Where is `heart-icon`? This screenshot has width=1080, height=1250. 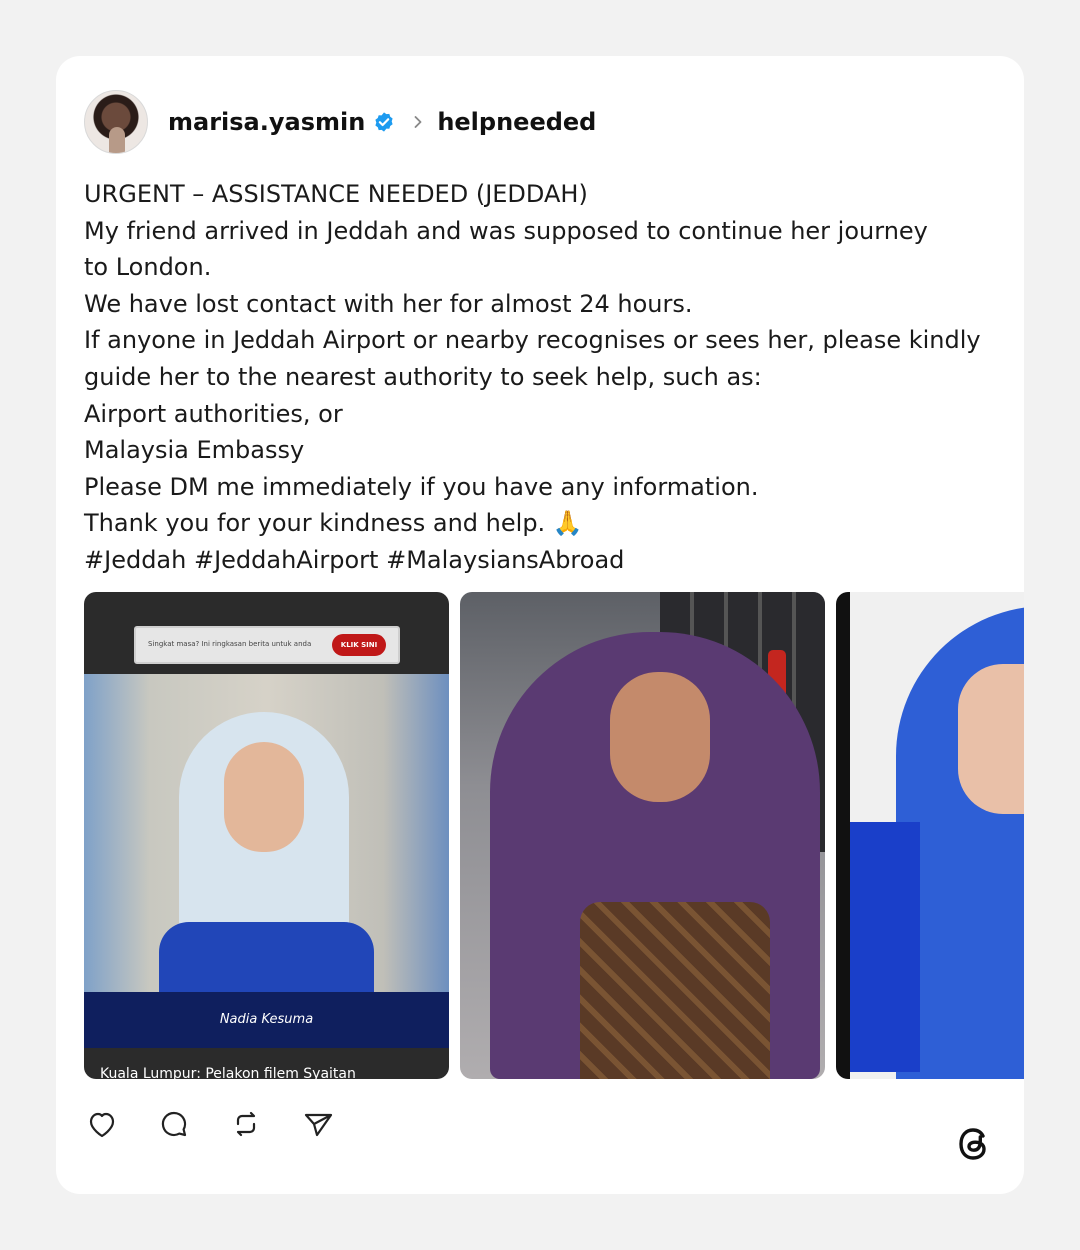 heart-icon is located at coordinates (102, 1124).